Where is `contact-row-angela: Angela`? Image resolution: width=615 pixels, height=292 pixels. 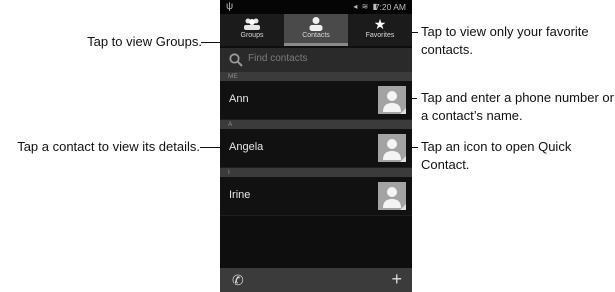
contact-row-angela: Angela is located at coordinates (316, 148).